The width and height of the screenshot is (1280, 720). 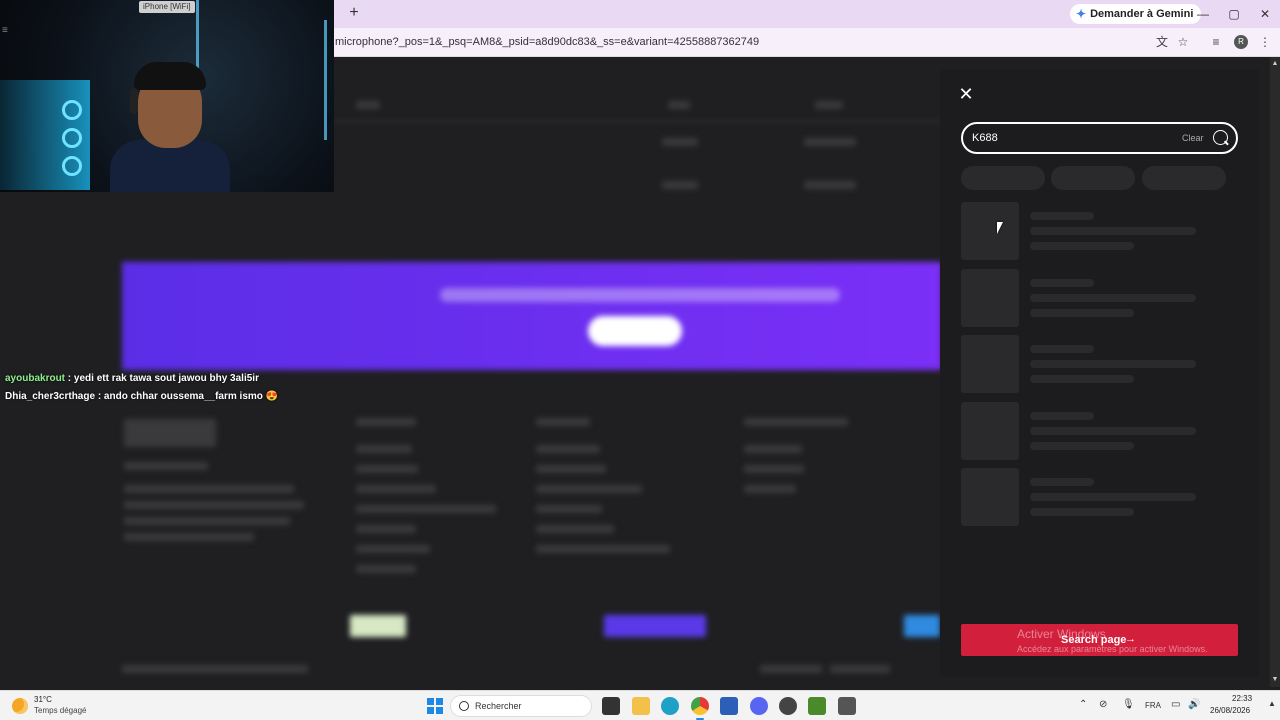 What do you see at coordinates (635, 331) in the screenshot?
I see `promo-banner-button` at bounding box center [635, 331].